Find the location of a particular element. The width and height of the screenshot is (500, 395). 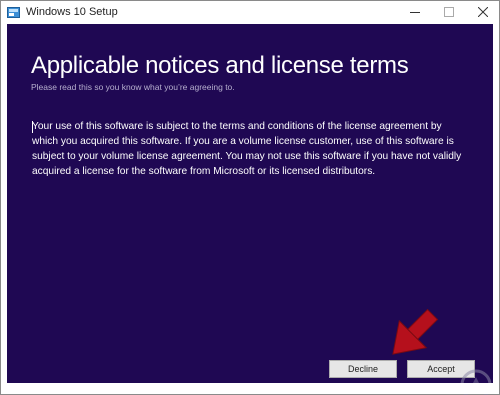

minimize-button is located at coordinates (415, 12).